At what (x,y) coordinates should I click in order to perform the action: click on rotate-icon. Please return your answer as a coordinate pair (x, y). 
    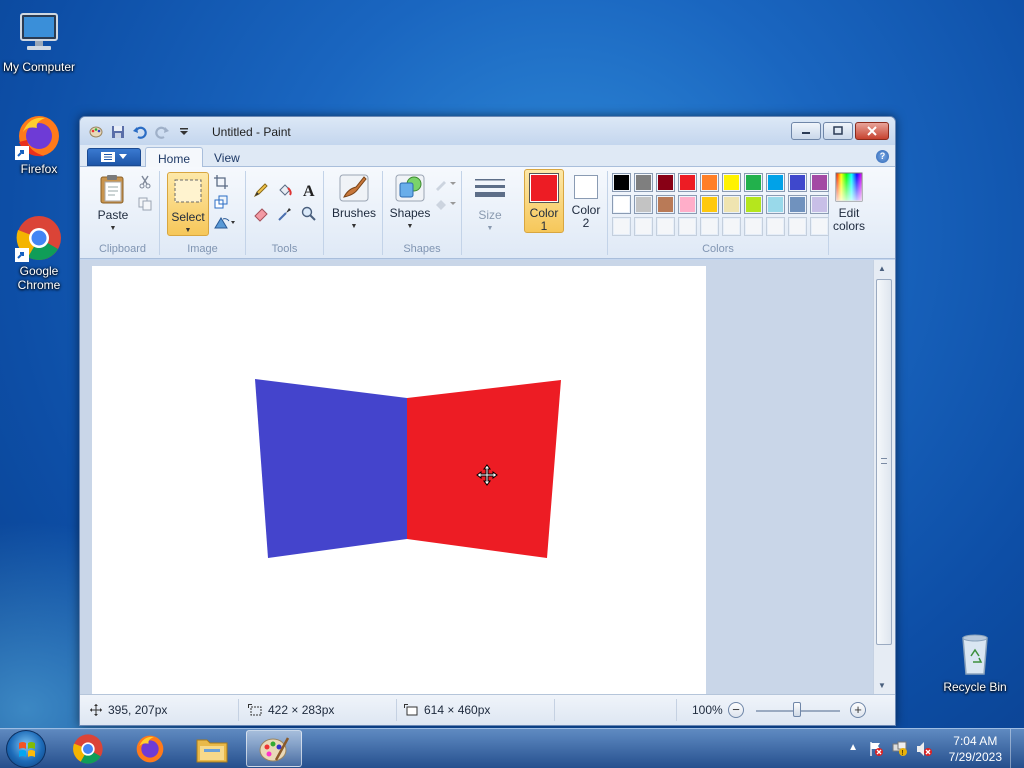
    Looking at the image, I should click on (225, 222).